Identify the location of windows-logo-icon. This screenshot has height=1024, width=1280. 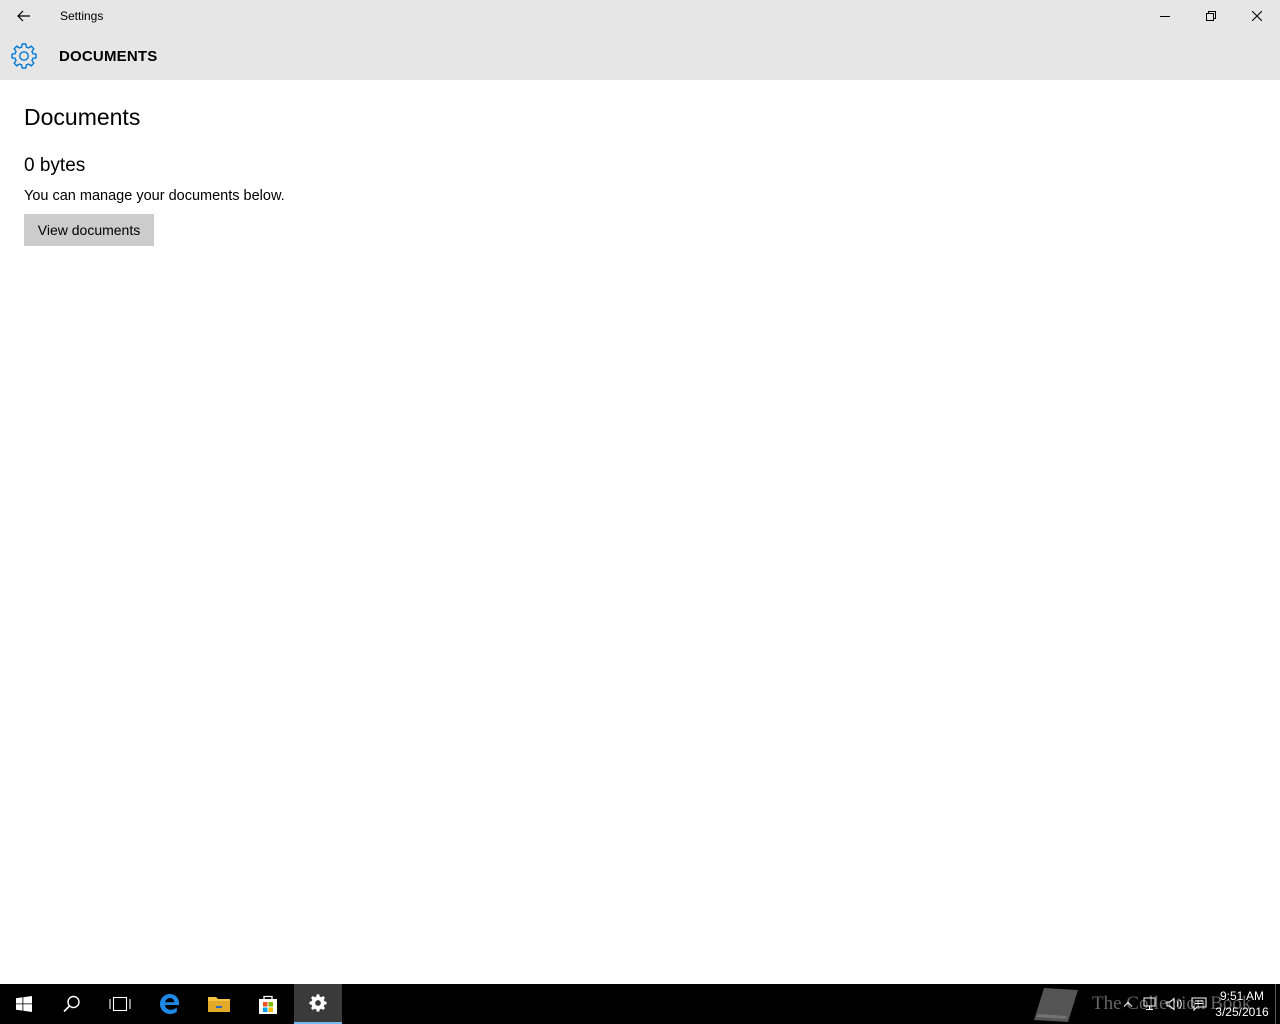
(24, 1004).